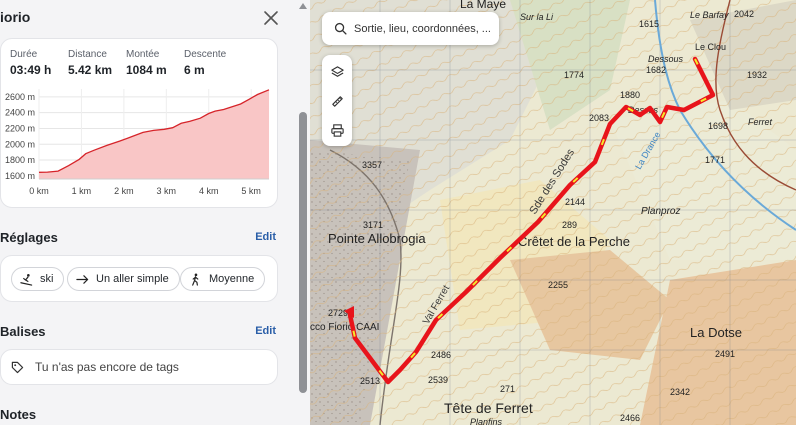 This screenshot has width=796, height=425. What do you see at coordinates (87, 54) in the screenshot?
I see `stat-distance-label: Distance` at bounding box center [87, 54].